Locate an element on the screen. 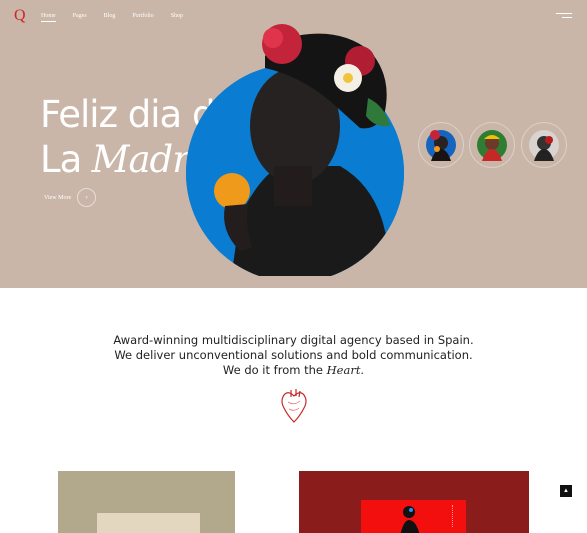 This screenshot has height=533, width=587. portrait-thumbnail-3-image is located at coordinates (544, 145).